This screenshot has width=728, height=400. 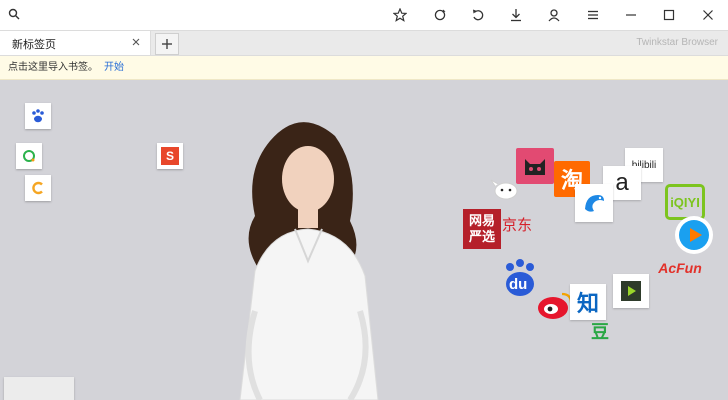 I want to click on jd-dog-icon, so click(x=504, y=189).